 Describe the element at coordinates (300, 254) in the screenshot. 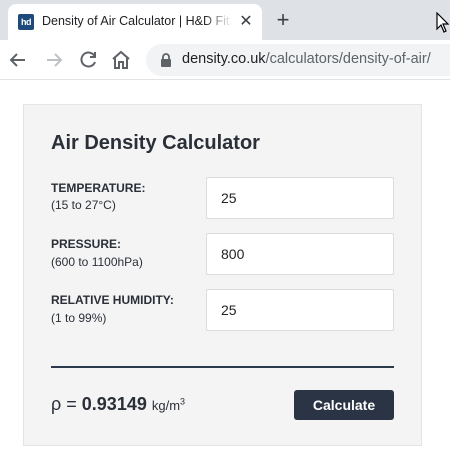

I see `pressure-input: 800` at that location.